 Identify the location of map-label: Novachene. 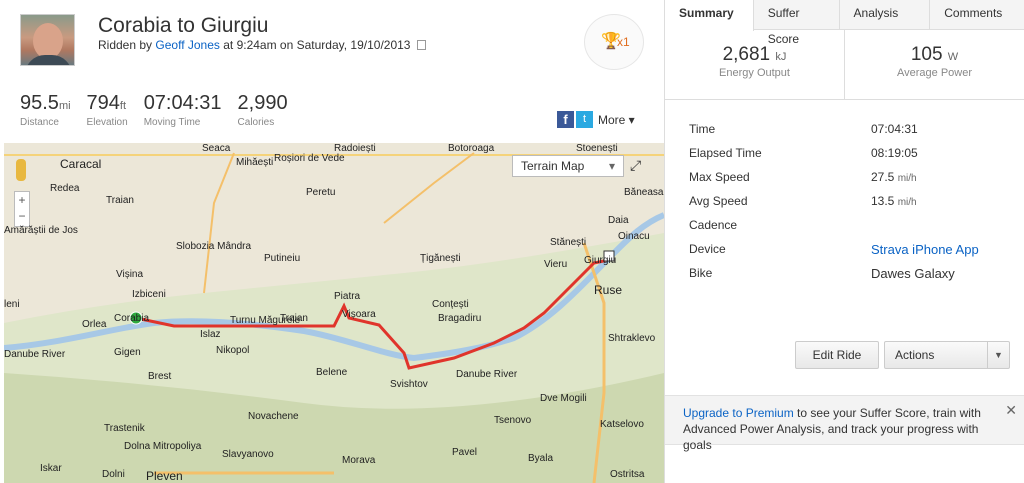
(273, 416).